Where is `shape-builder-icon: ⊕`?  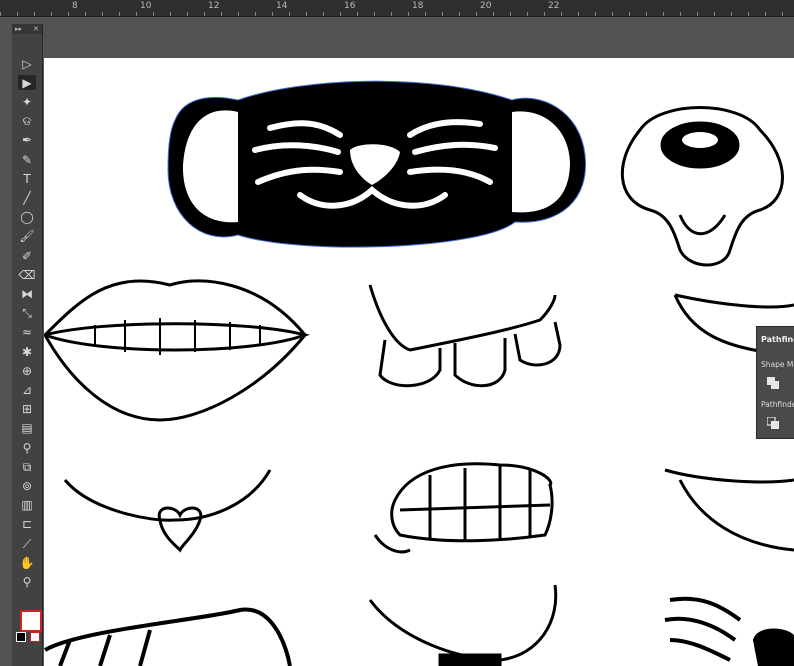
shape-builder-icon: ⊕ is located at coordinates (27, 370).